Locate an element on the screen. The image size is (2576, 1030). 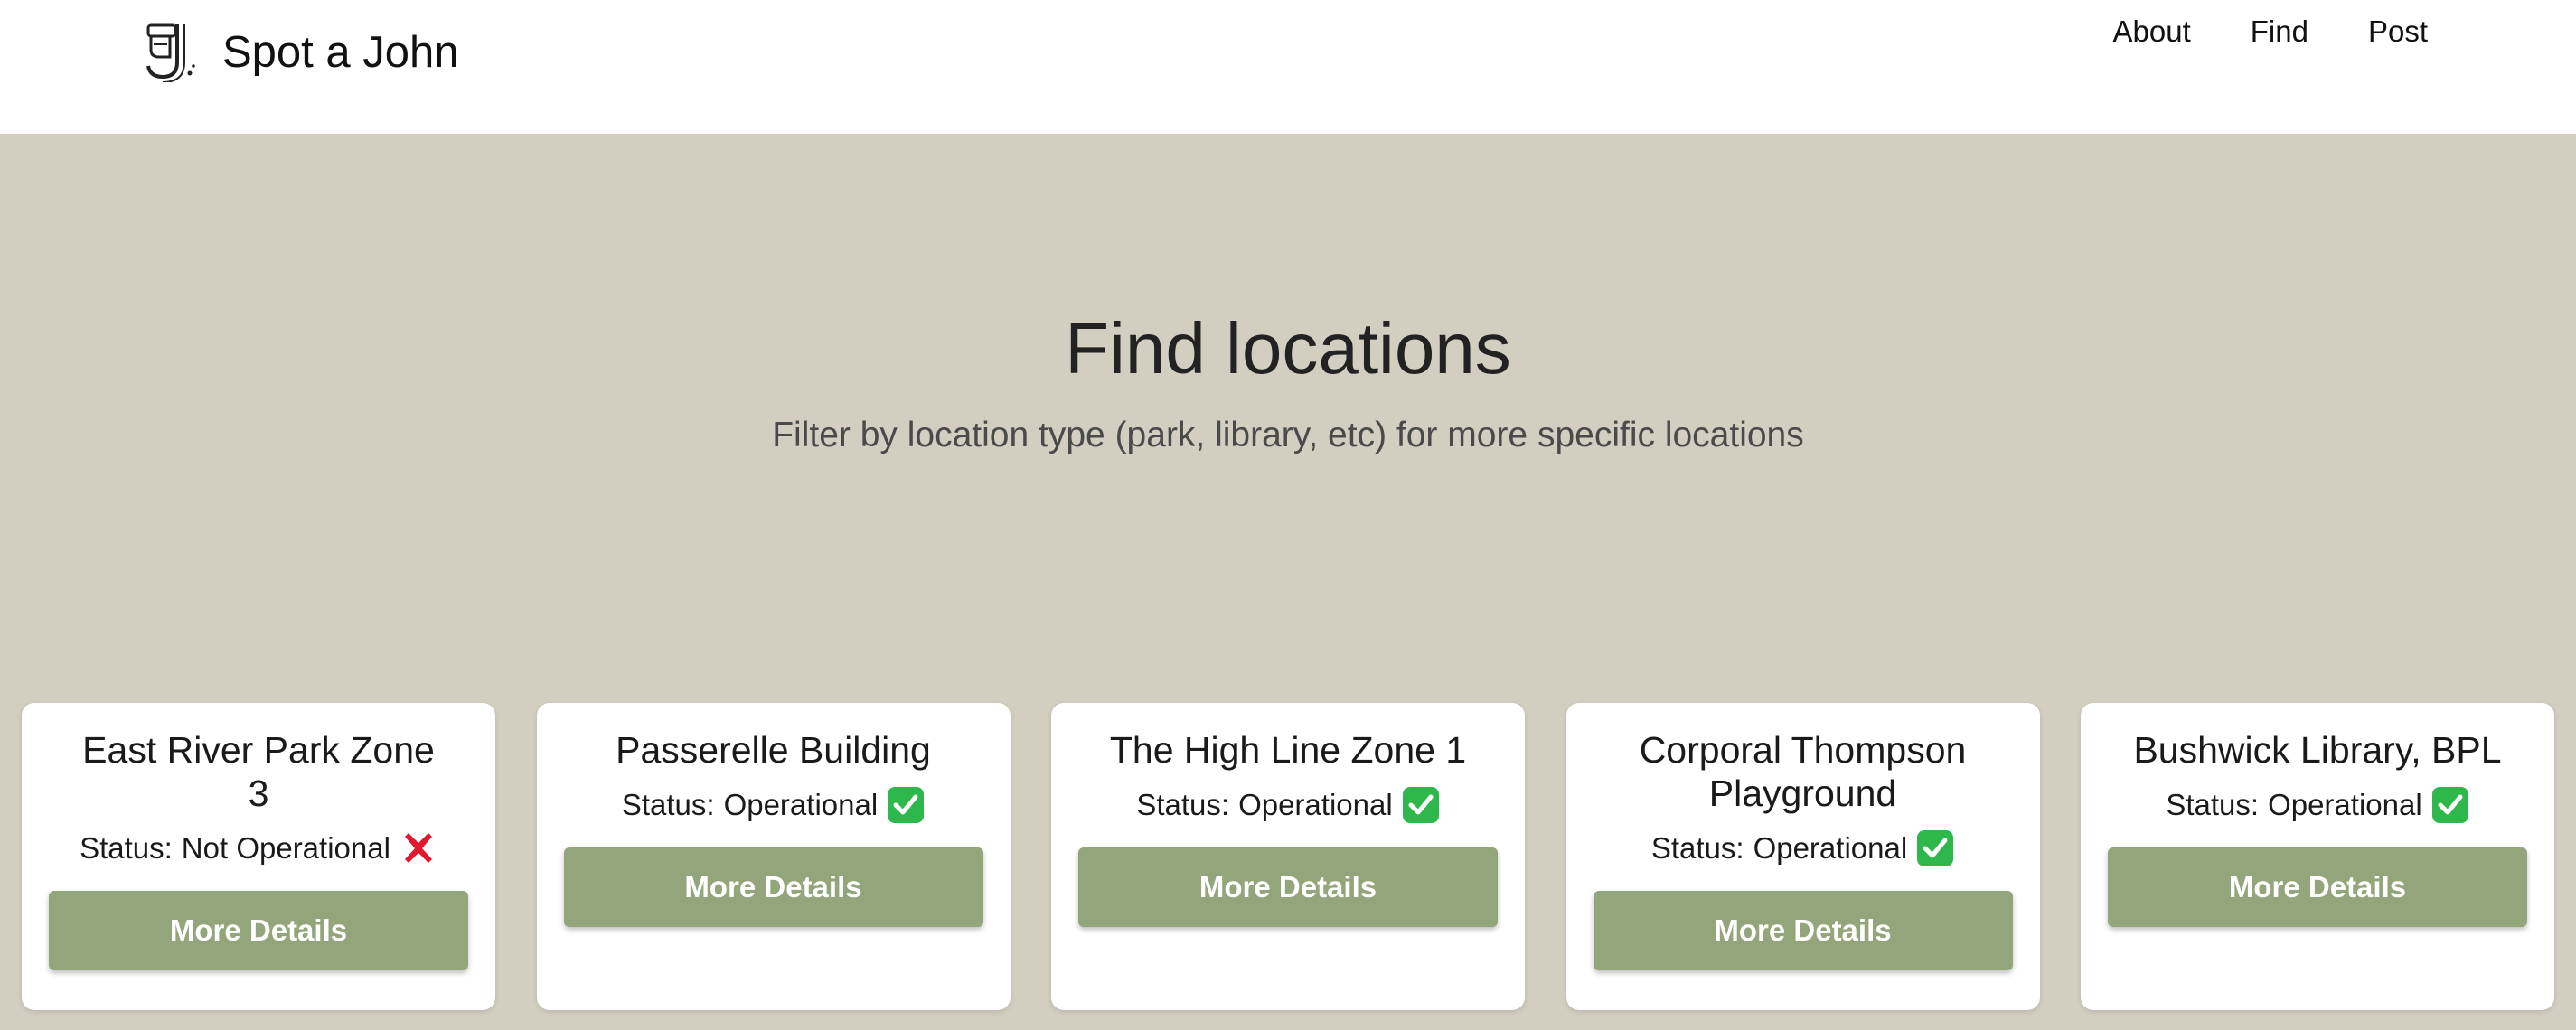
page-title: Find locations is located at coordinates (1288, 348).